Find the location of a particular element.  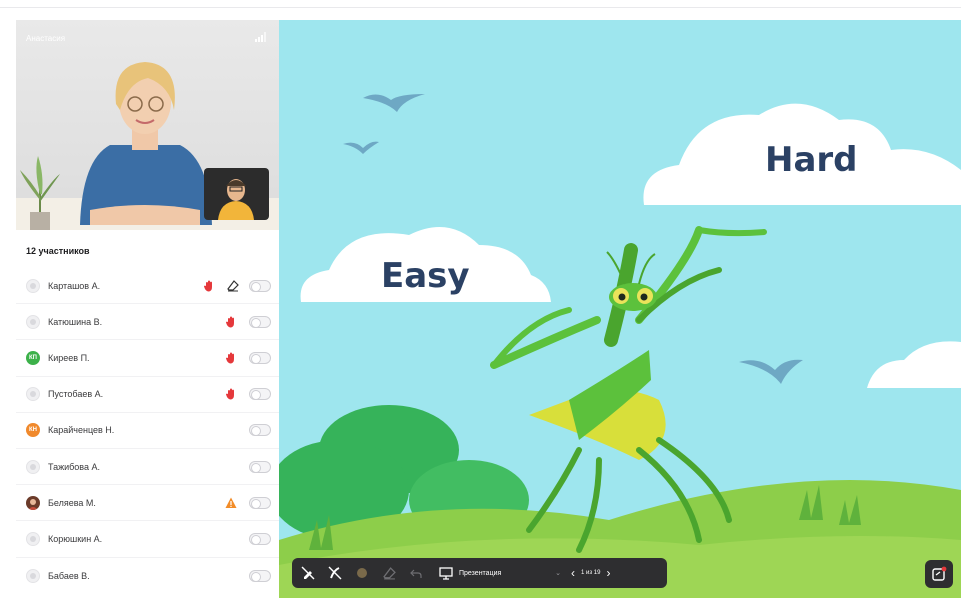

draw-off-icon is located at coordinates (335, 573).